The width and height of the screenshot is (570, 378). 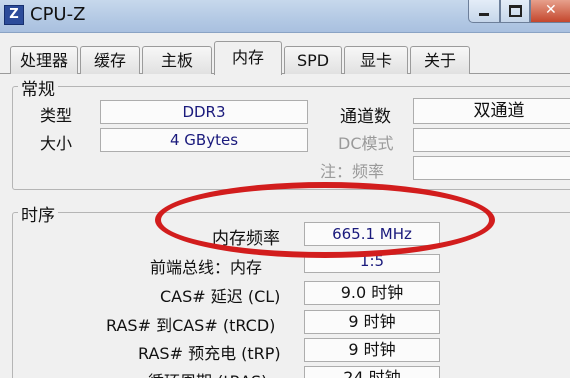 I want to click on note-freq-field, so click(x=491, y=168).